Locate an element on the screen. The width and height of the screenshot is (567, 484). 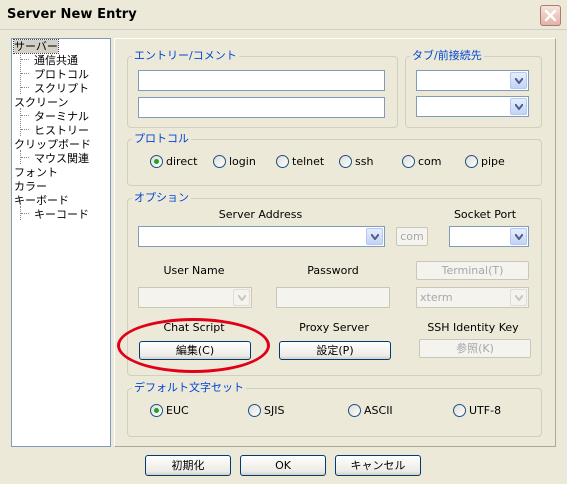
close-button is located at coordinates (550, 15).